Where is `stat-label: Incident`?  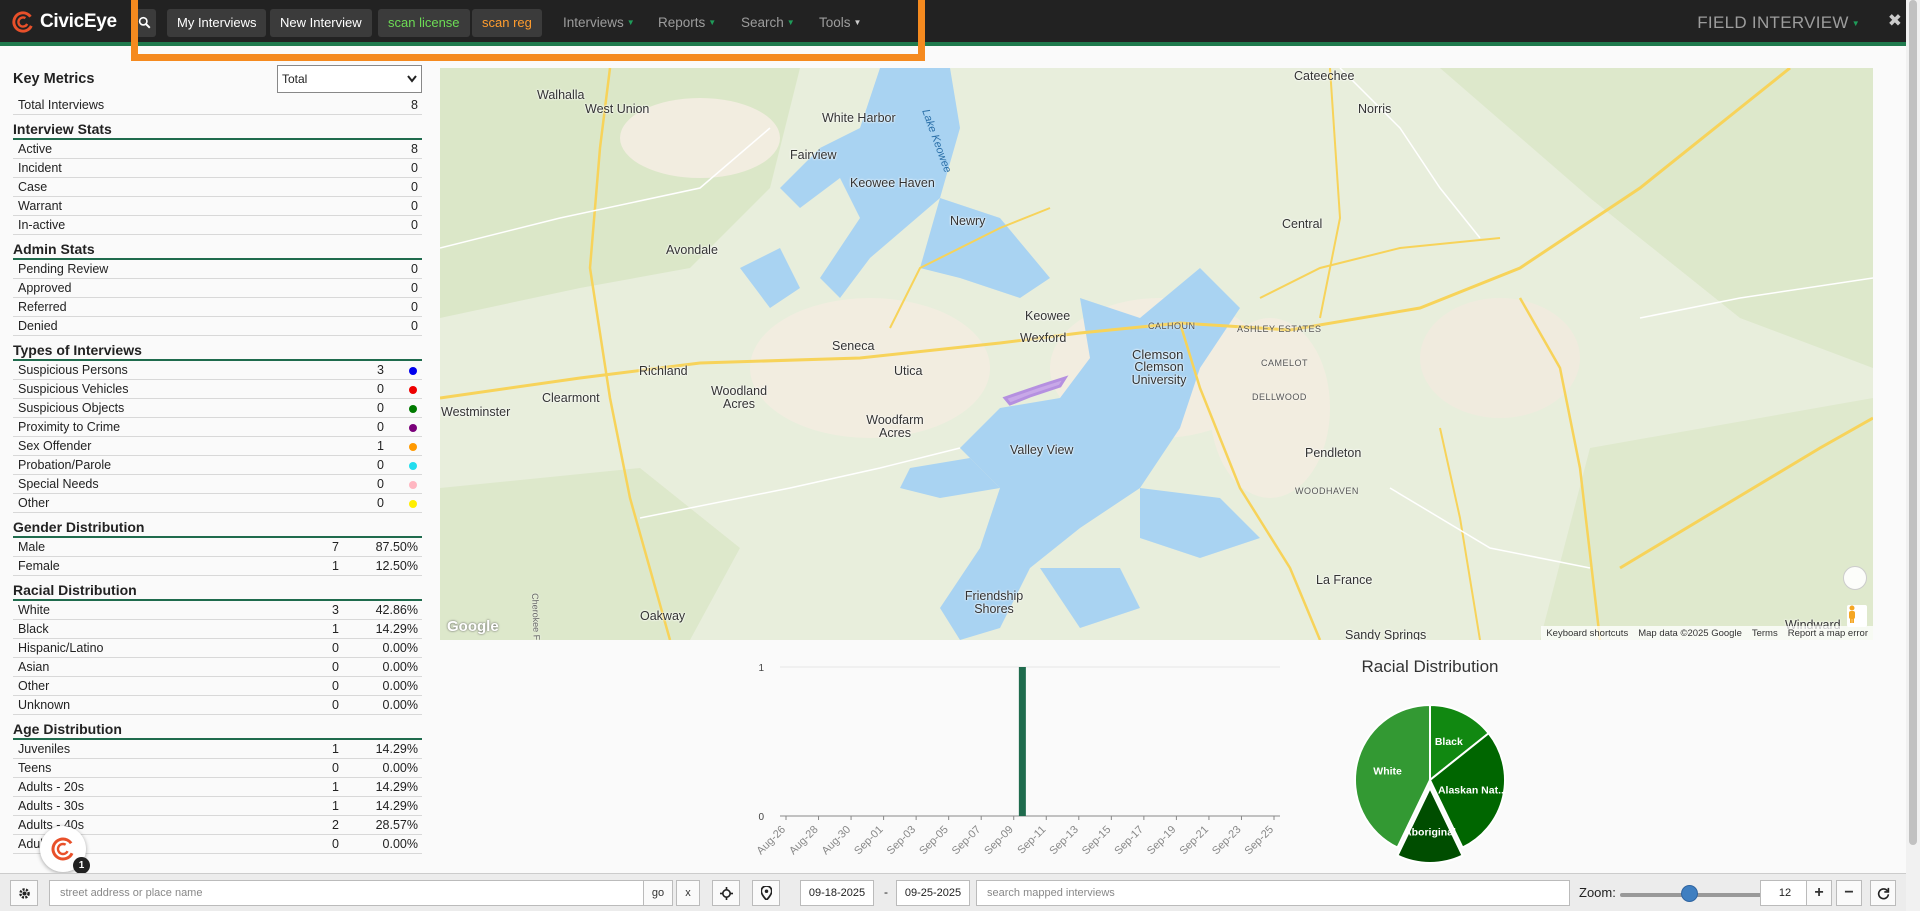
stat-label: Incident is located at coordinates (40, 168).